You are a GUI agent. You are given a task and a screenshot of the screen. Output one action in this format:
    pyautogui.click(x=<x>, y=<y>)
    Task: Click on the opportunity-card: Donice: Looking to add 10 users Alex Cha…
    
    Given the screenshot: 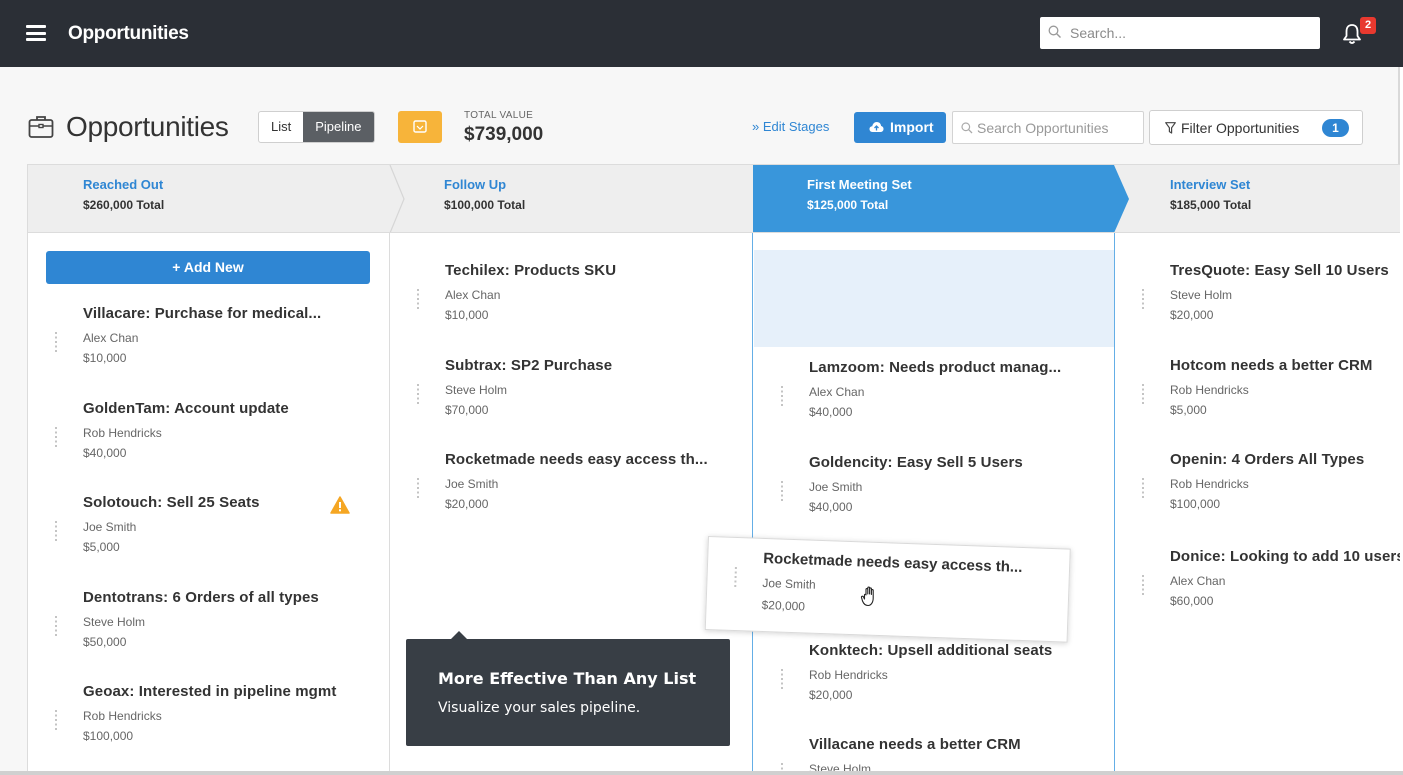 What is the action you would take?
    pyautogui.click(x=1271, y=578)
    